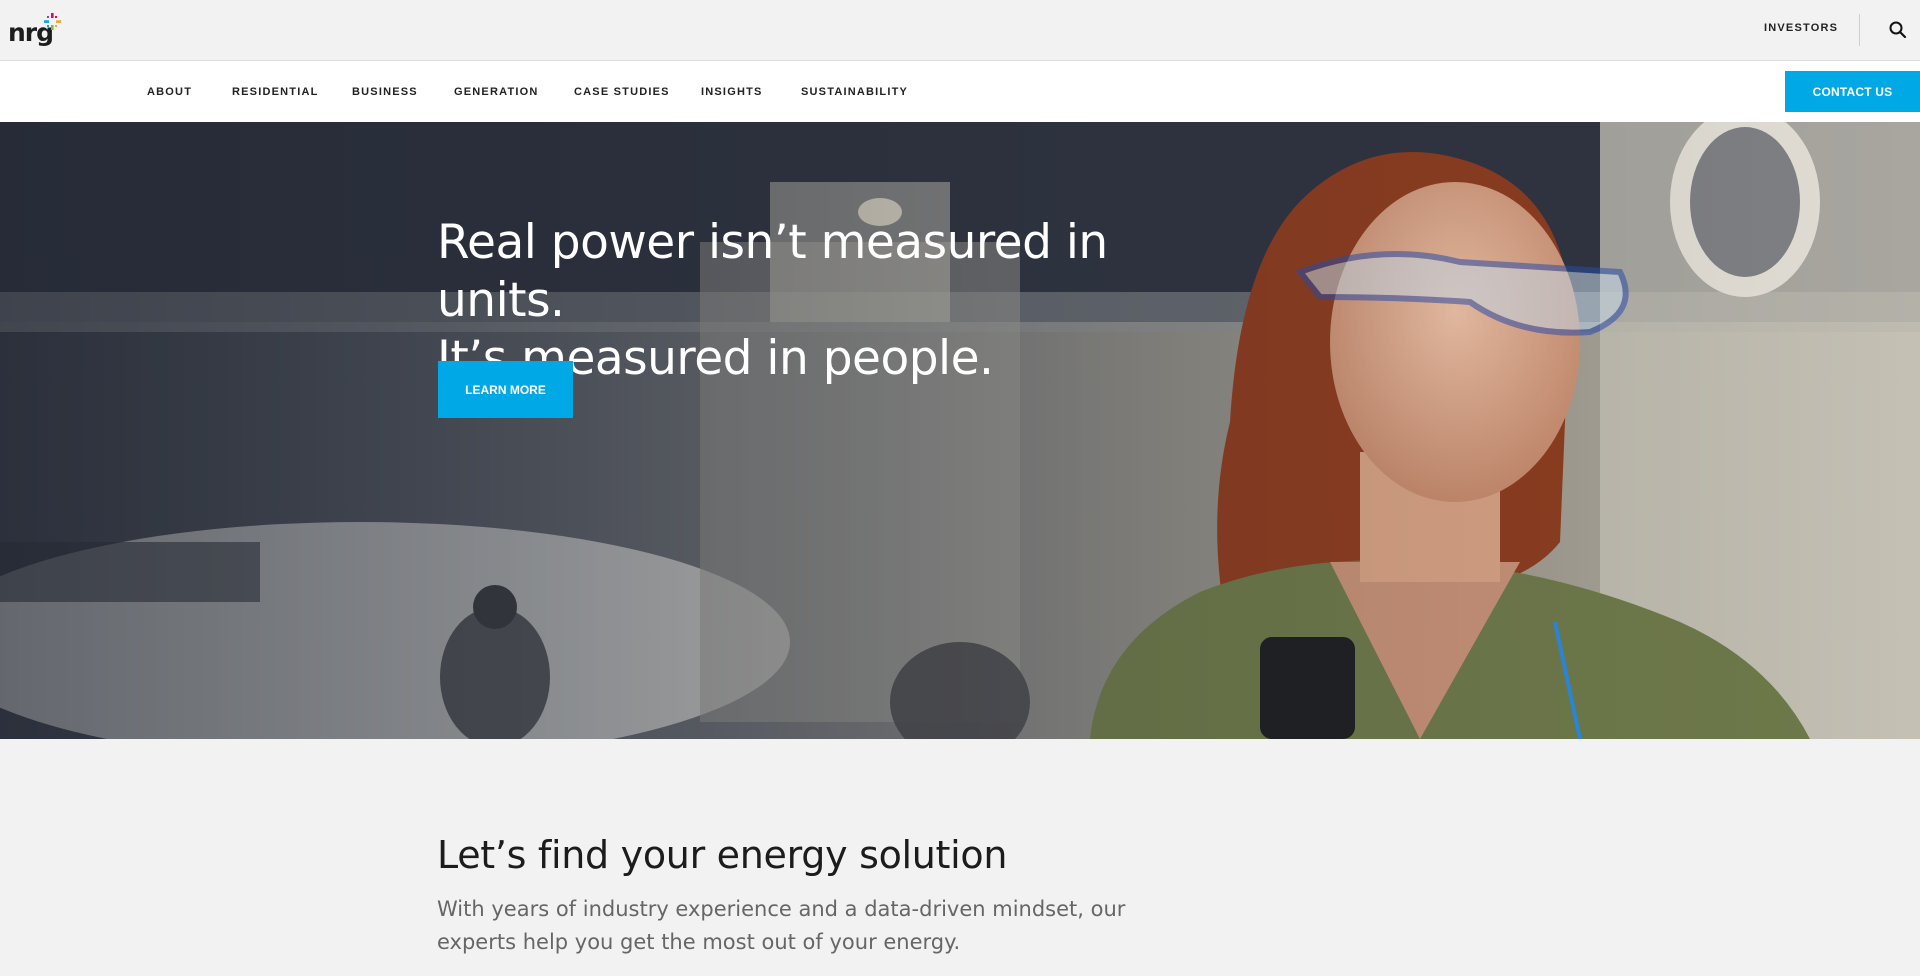 The height and width of the screenshot is (976, 1920). I want to click on nav-item-residential: RESIDENTIAL, so click(275, 92).